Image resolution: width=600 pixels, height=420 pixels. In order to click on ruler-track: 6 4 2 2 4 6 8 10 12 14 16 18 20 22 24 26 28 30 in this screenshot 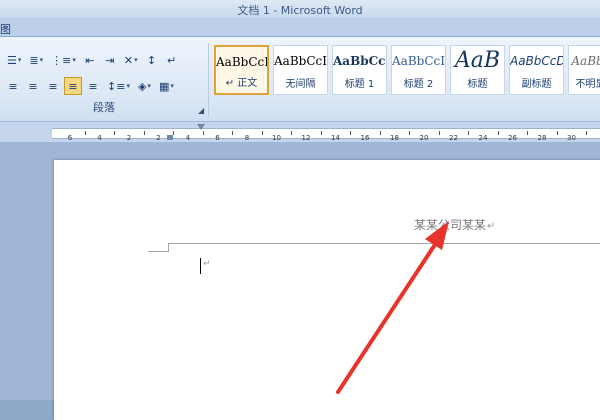, I will do `click(326, 135)`.